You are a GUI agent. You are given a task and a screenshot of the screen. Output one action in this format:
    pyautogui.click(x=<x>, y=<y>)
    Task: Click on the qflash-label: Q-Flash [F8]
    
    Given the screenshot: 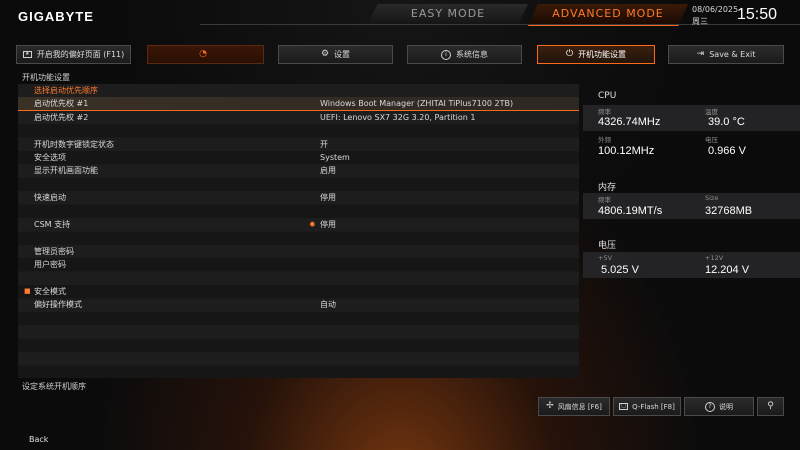 What is the action you would take?
    pyautogui.click(x=653, y=406)
    